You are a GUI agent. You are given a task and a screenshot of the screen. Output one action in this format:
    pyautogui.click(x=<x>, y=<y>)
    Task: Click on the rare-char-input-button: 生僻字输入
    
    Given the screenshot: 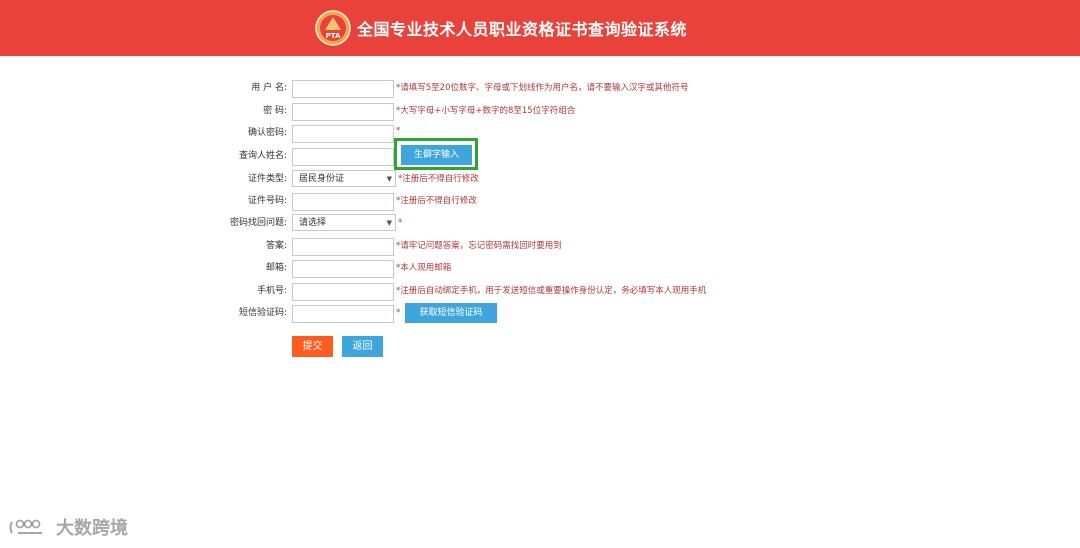 What is the action you would take?
    pyautogui.click(x=436, y=155)
    